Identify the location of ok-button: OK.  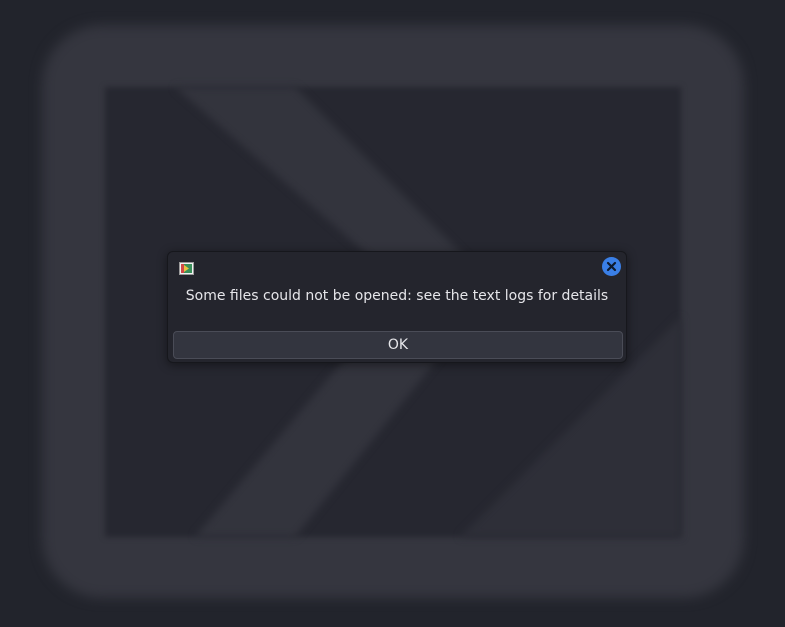
(398, 345).